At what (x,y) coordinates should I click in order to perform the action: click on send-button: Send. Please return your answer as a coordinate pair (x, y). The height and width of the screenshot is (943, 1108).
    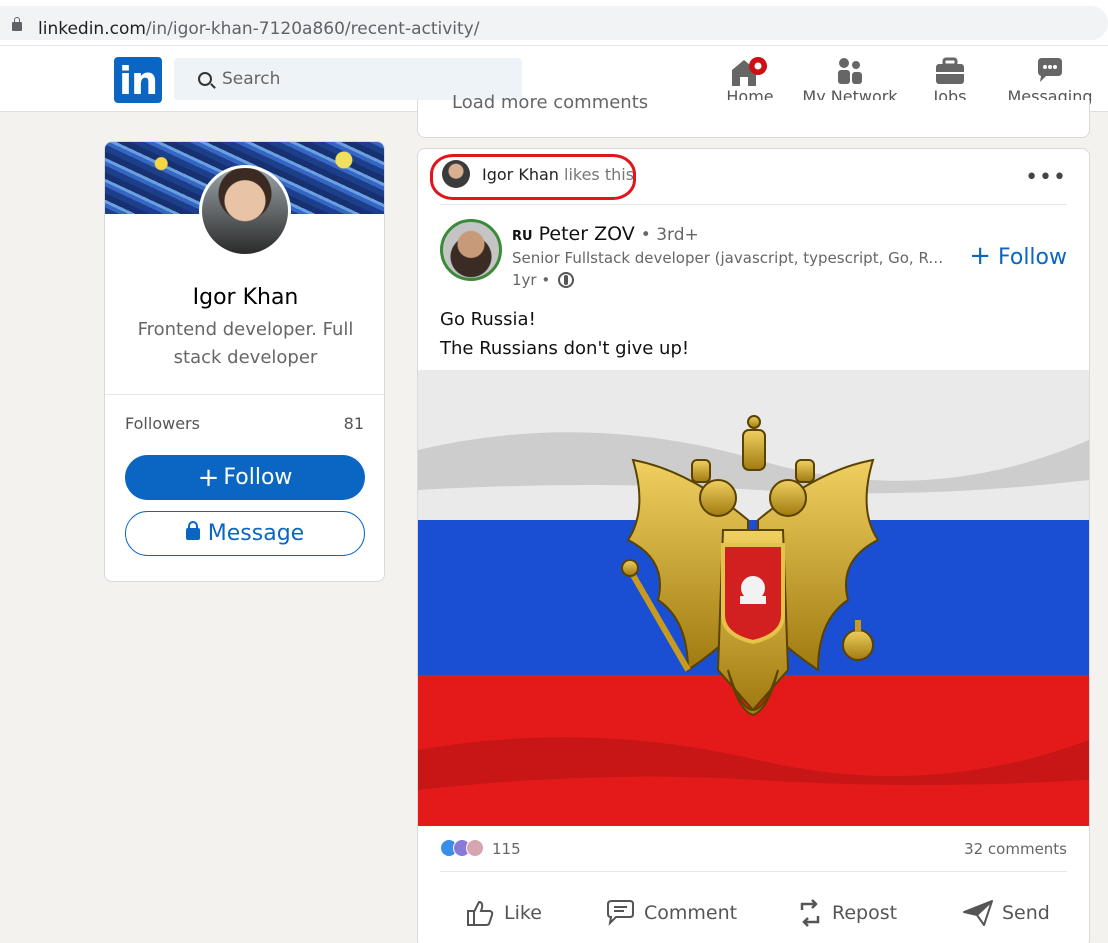
    Looking at the image, I should click on (1006, 913).